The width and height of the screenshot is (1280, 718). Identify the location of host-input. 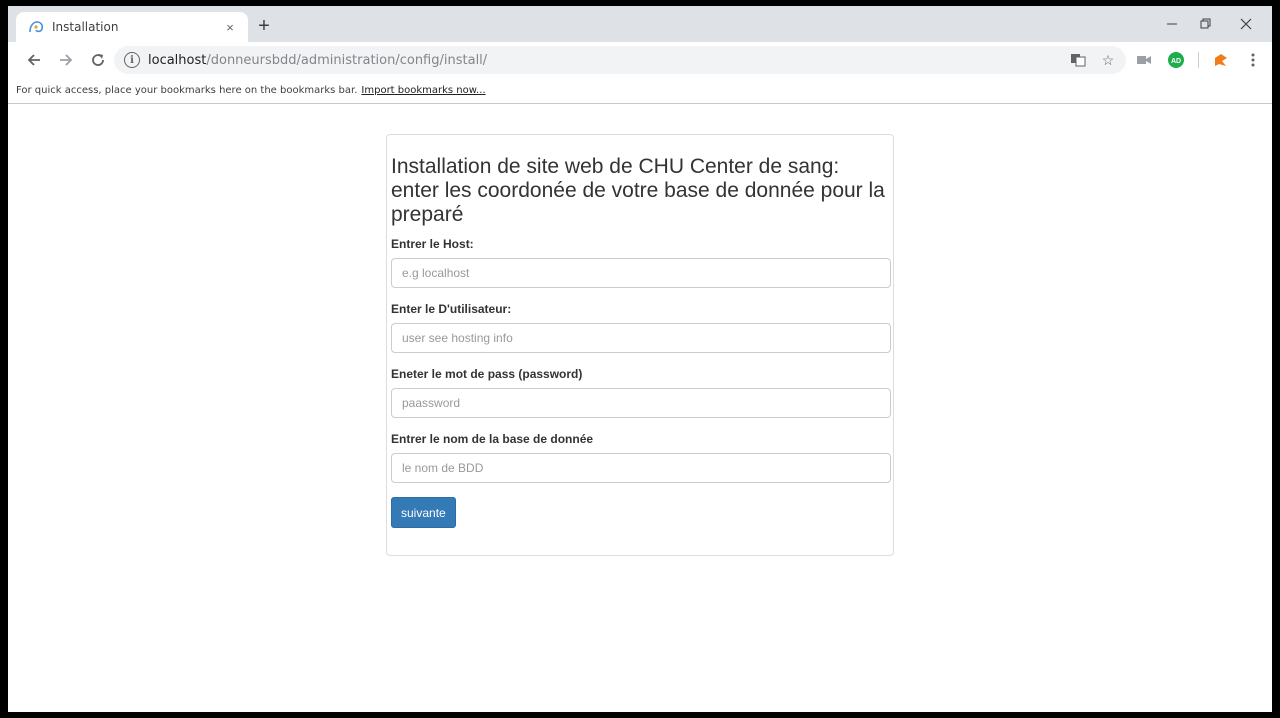
(641, 273).